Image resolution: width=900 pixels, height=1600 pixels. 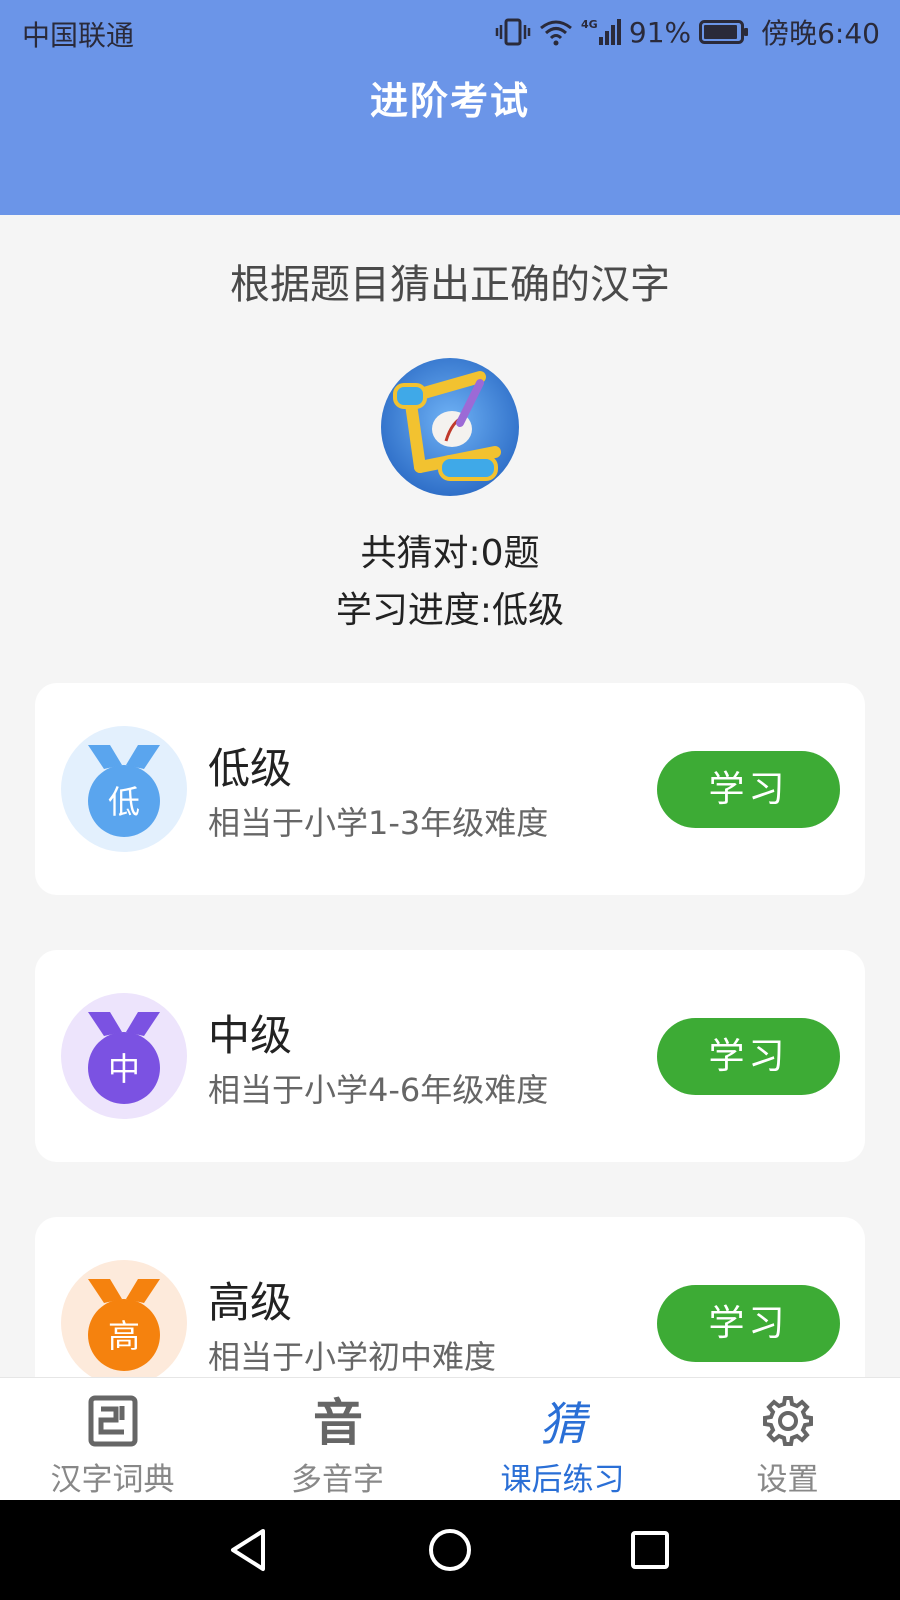 I want to click on tab-polyphone: 音 多音字, so click(x=337, y=1439).